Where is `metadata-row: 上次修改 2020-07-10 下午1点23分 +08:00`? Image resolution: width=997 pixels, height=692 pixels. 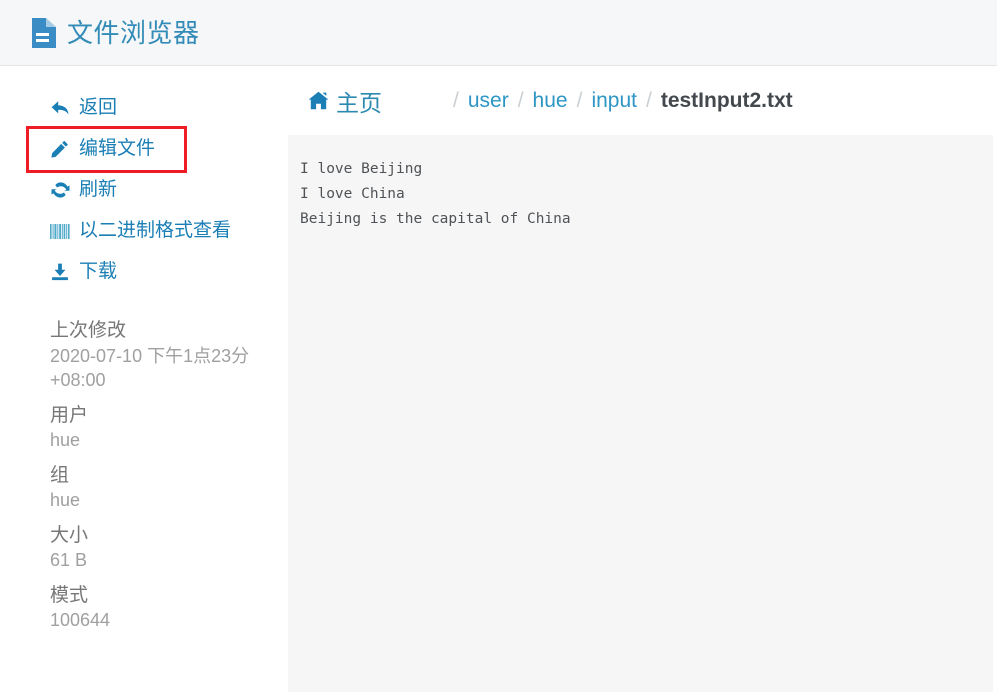
metadata-row: 上次修改 2020-07-10 下午1点23分 +08:00 is located at coordinates (157, 355).